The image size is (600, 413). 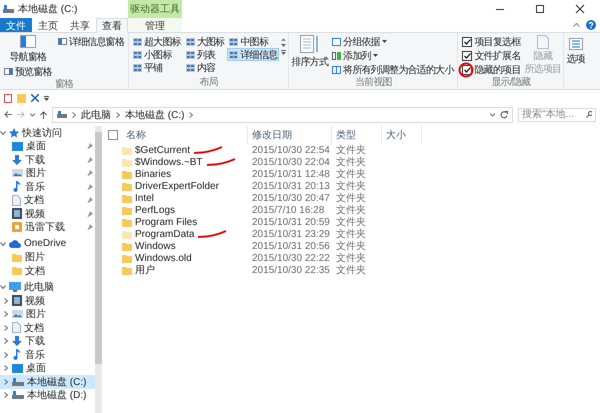 I want to click on layout-option: 内容, so click(x=205, y=67).